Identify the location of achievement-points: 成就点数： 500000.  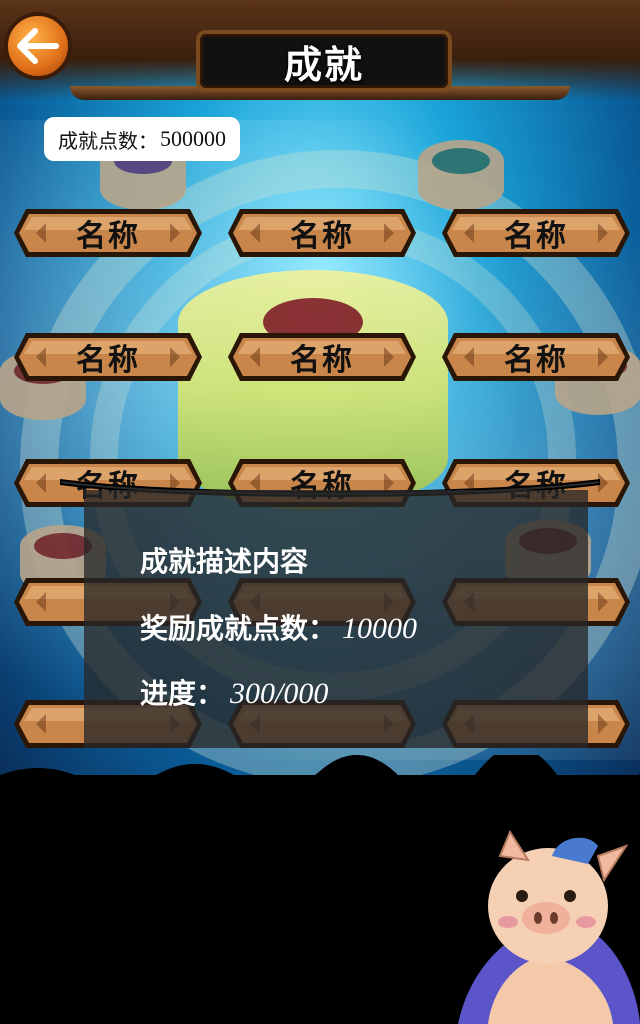
(142, 139).